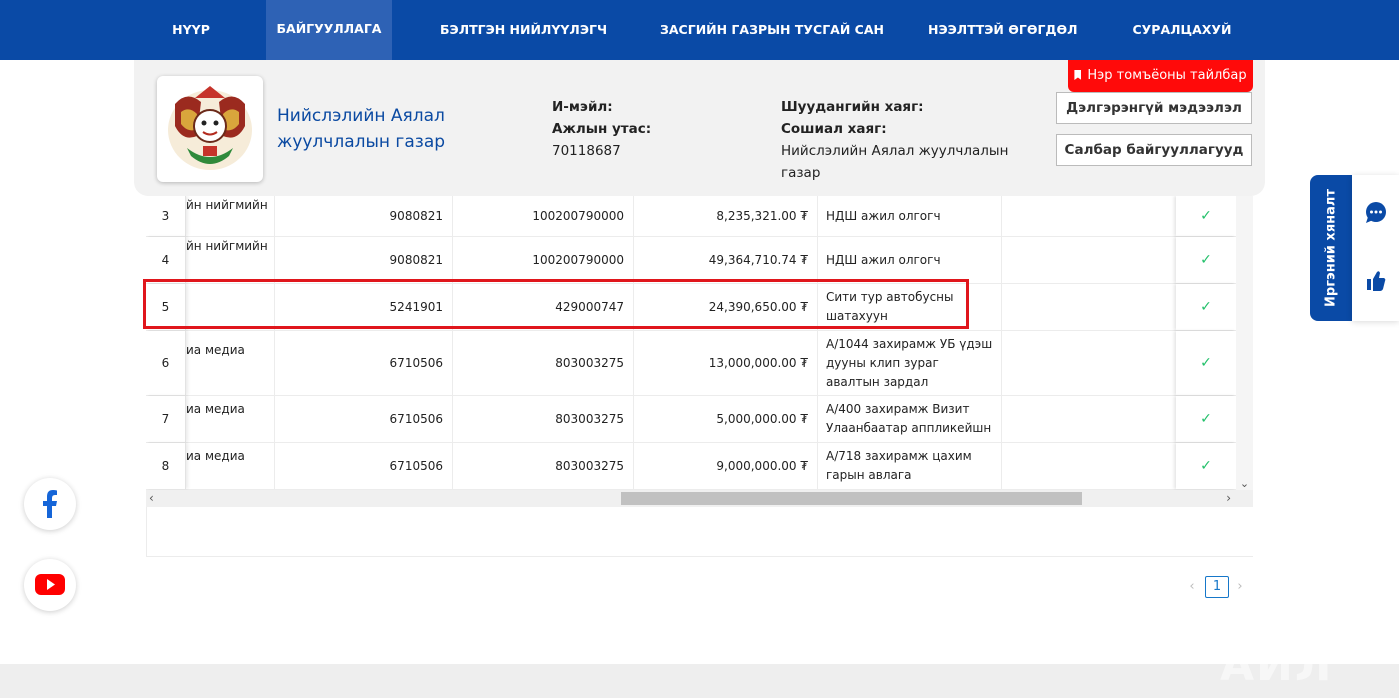 The image size is (1399, 698). I want to click on horizontal-scrollbar: ‹ ›, so click(699, 498).